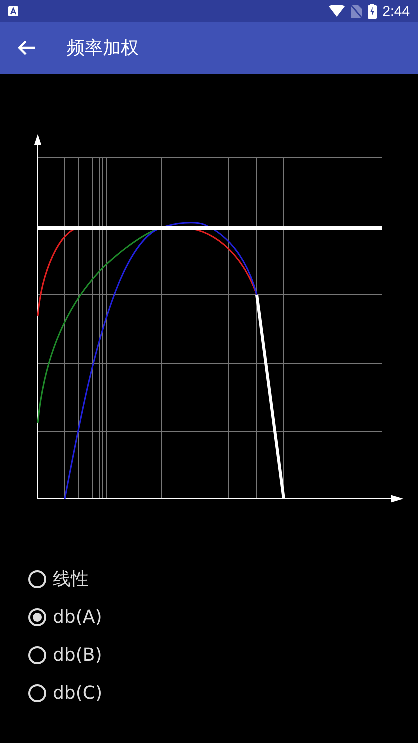 Image resolution: width=418 pixels, height=743 pixels. I want to click on wifi-icon, so click(336, 11).